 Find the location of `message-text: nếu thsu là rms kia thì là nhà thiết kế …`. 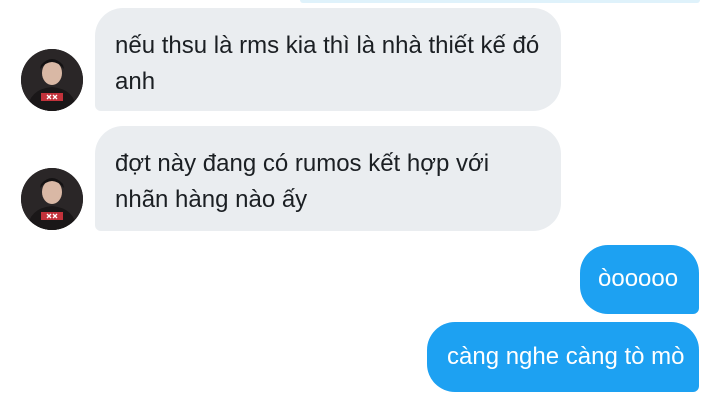

message-text: nếu thsu là rms kia thì là nhà thiết kế … is located at coordinates (327, 63).